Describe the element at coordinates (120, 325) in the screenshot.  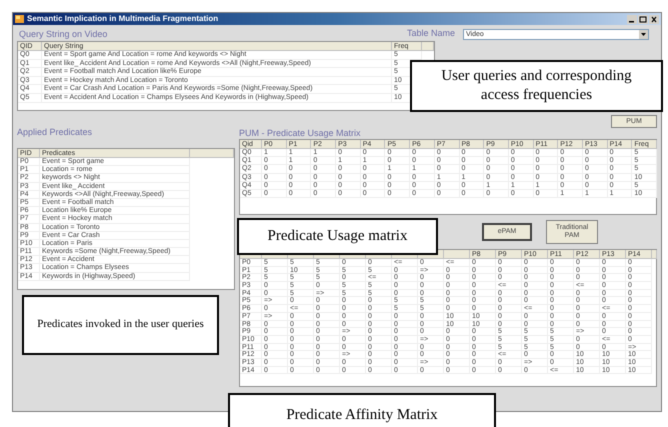
I see `callout-box: Predicates invoked in the user queries` at that location.